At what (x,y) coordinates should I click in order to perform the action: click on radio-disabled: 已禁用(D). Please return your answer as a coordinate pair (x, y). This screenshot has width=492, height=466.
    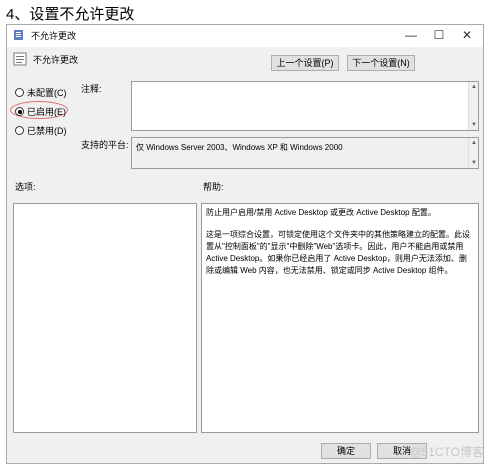
    Looking at the image, I should click on (41, 130).